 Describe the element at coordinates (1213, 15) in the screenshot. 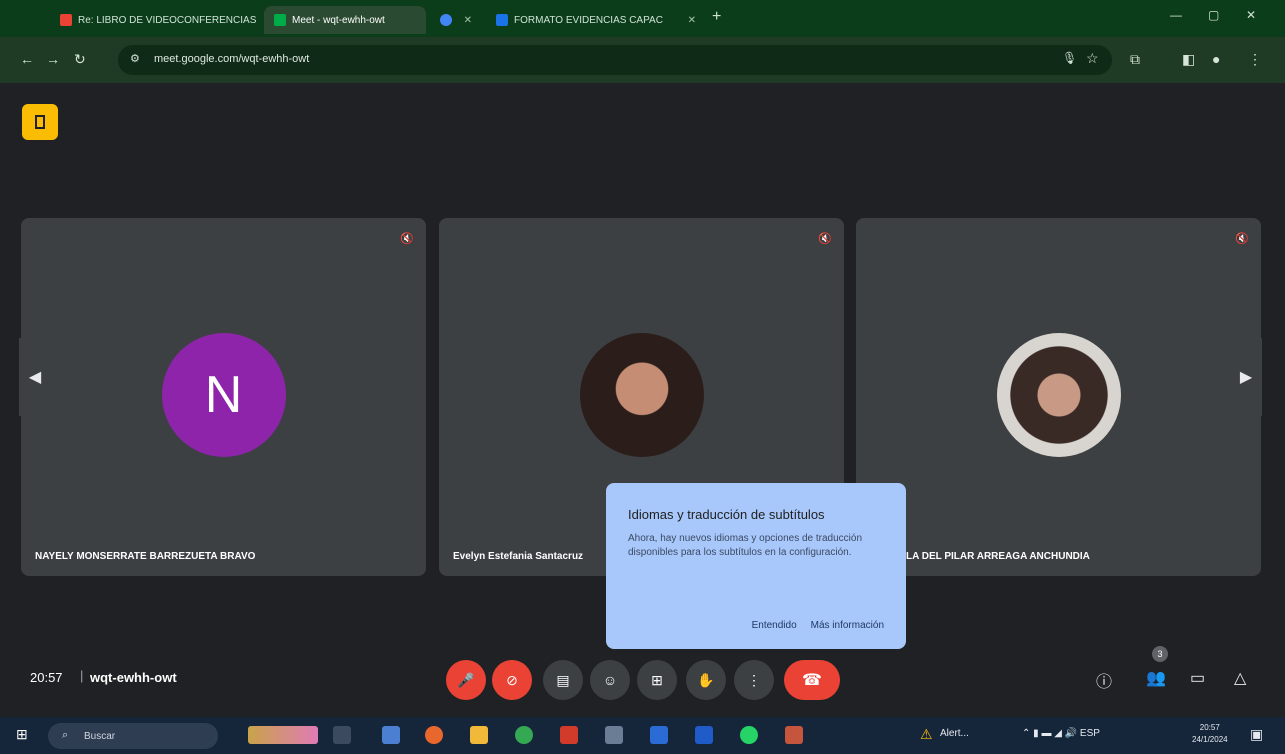

I see `maximize-icon: ▢` at that location.